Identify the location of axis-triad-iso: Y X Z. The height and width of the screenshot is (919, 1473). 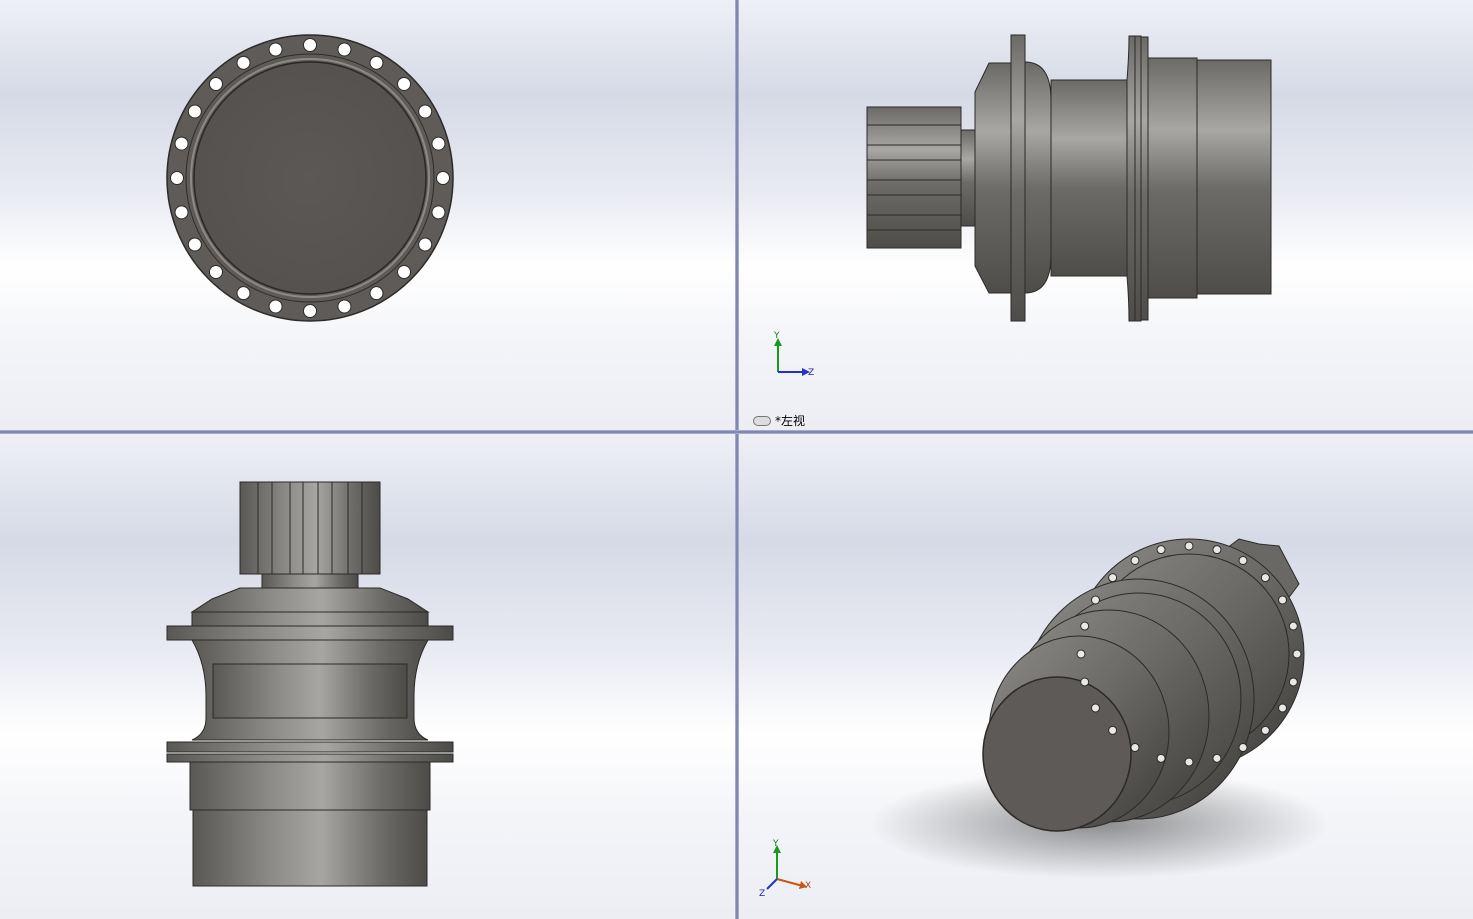
(785, 869).